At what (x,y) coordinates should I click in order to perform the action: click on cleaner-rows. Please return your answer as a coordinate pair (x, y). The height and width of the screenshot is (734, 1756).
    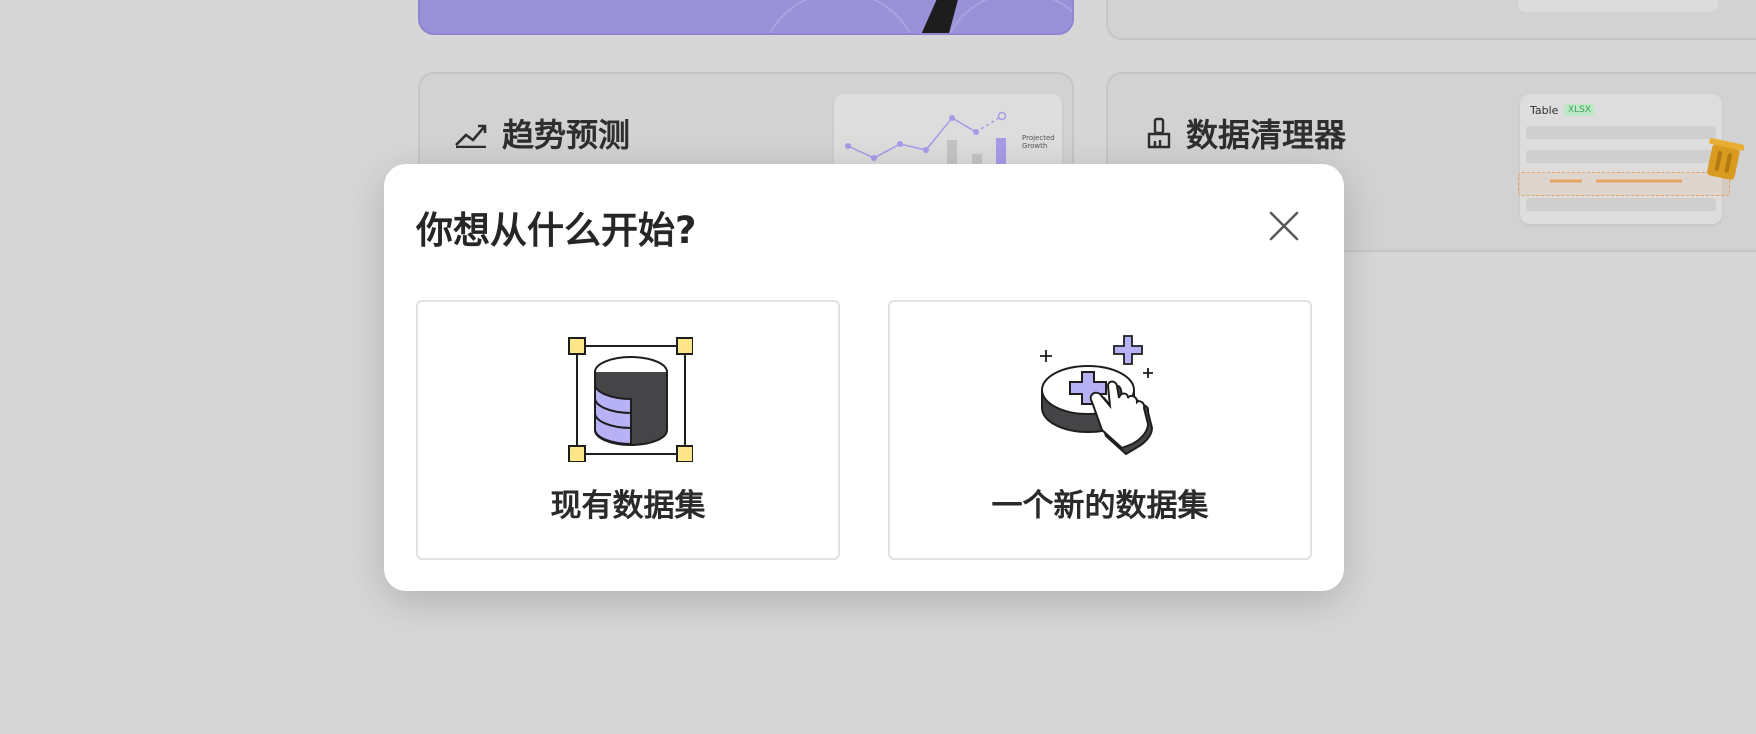
    Looking at the image, I should click on (1621, 168).